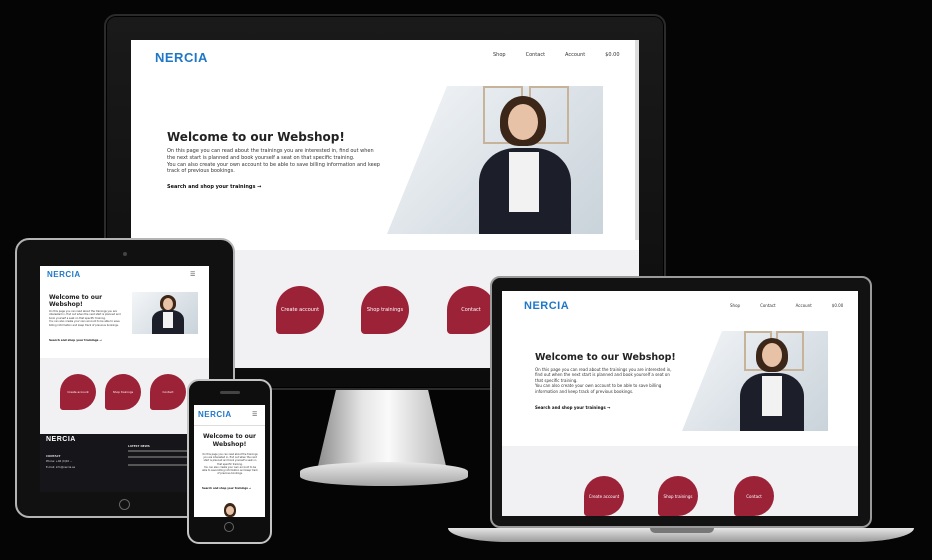  I want to click on monitor-stand, so click(382, 428).